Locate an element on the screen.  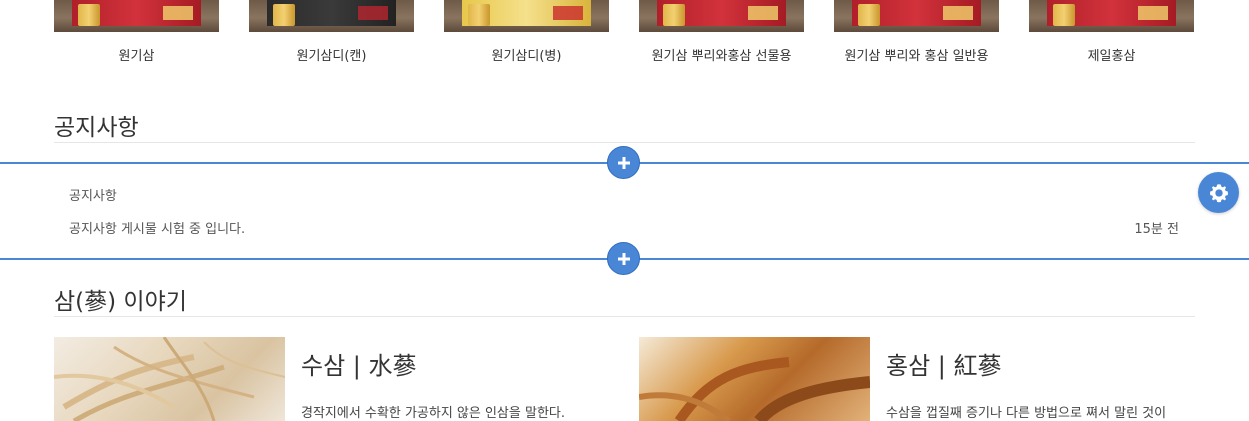
product-name: 원기삼 뿌리와 홍삼 일반용 is located at coordinates (916, 54).